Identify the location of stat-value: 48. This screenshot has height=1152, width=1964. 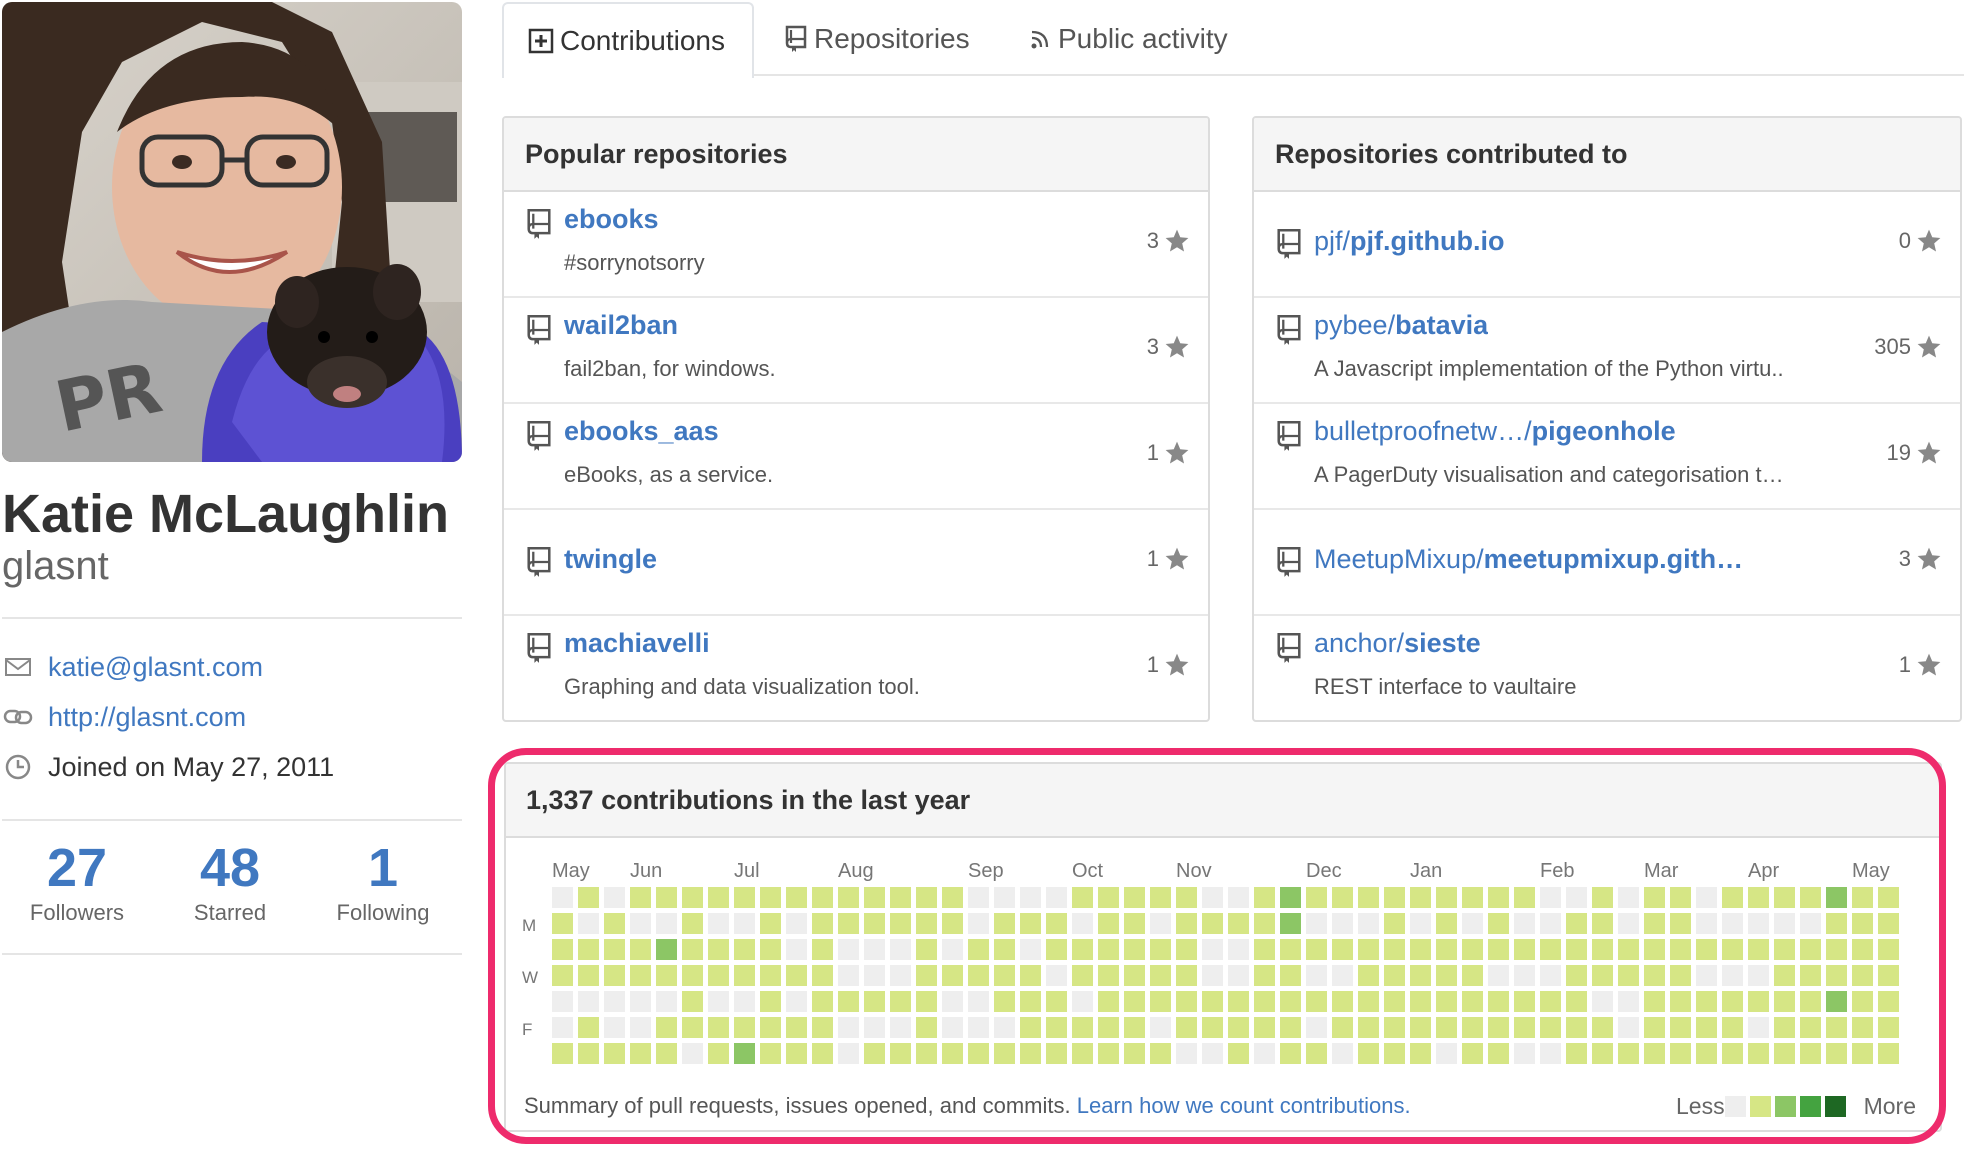
(230, 868).